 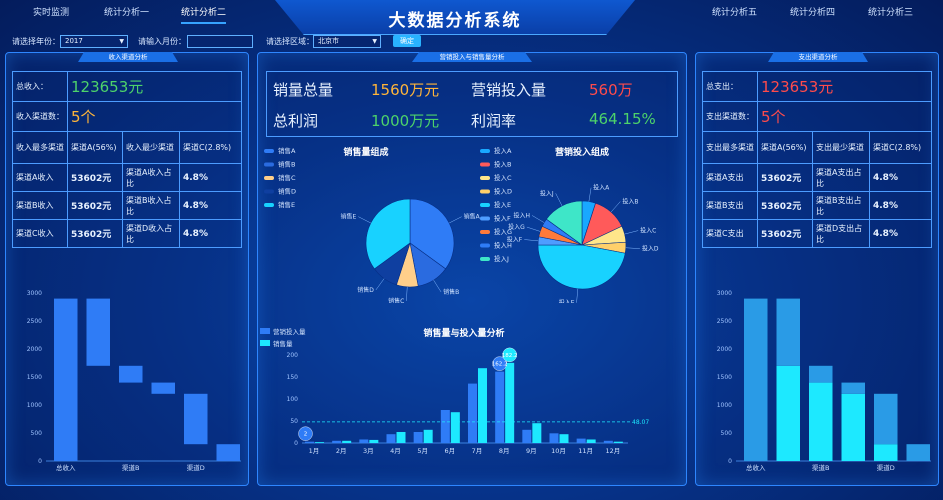 What do you see at coordinates (286, 164) in the screenshot?
I see `legend-label: 销售B` at bounding box center [286, 164].